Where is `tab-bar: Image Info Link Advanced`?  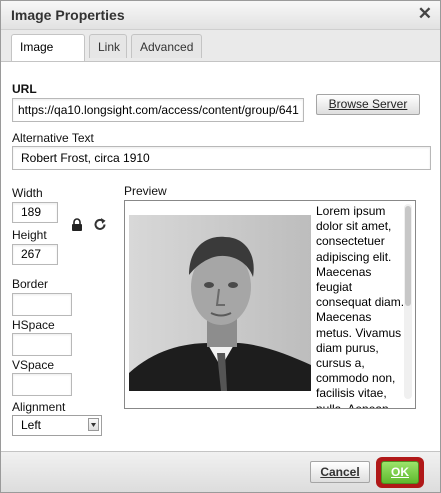 tab-bar: Image Info Link Advanced is located at coordinates (220, 54).